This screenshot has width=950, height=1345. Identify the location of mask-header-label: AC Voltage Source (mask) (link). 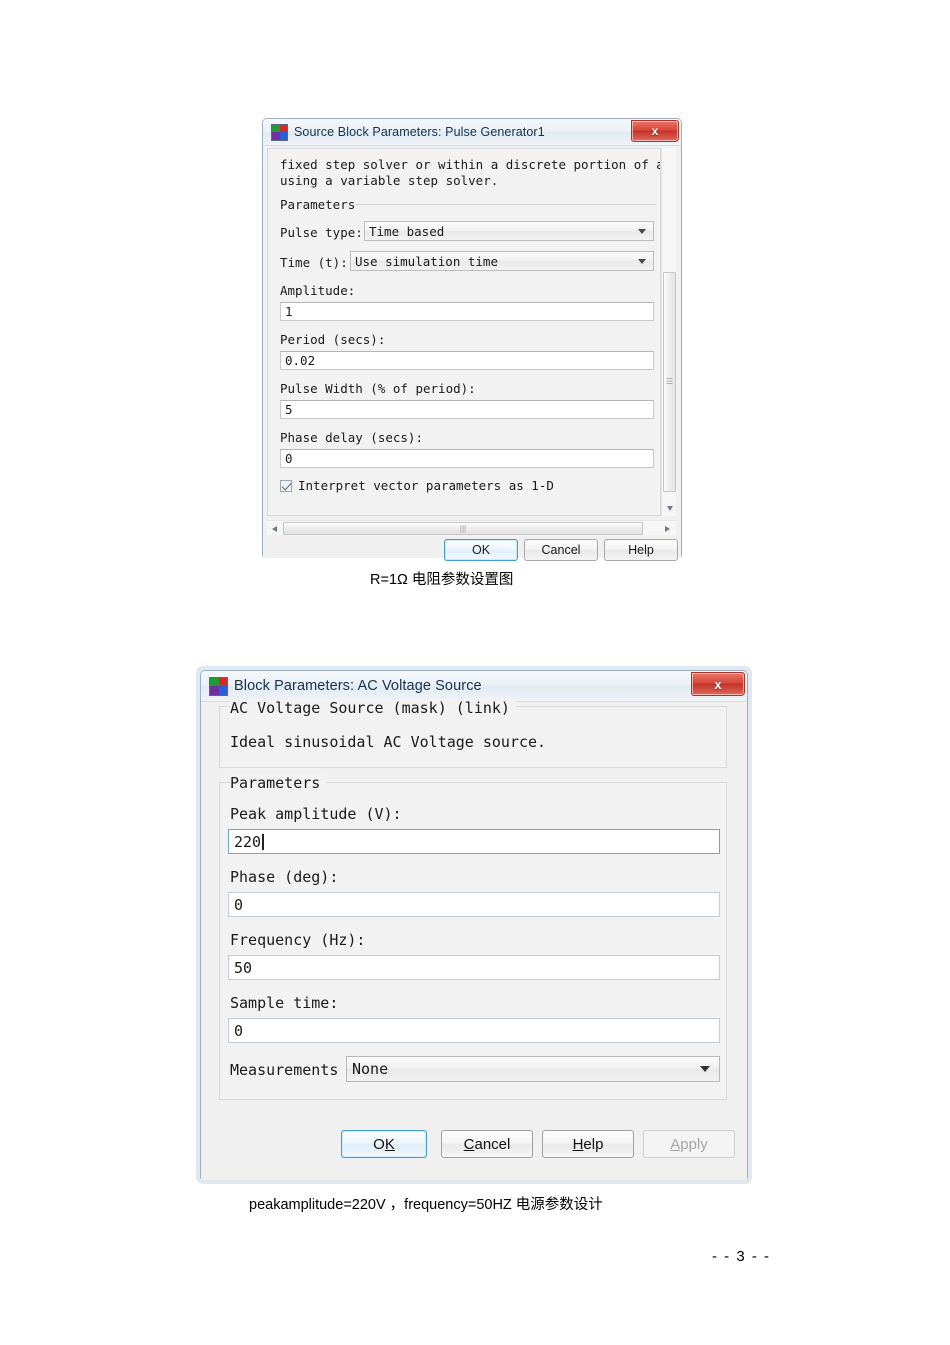
(373, 708).